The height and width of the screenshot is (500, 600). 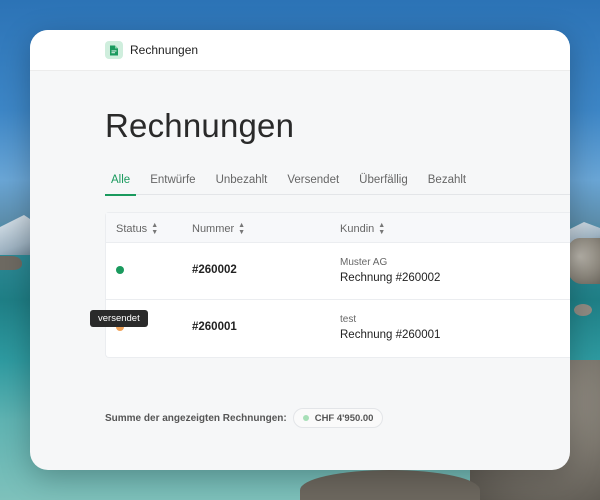 I want to click on column-label: Status, so click(x=132, y=229).